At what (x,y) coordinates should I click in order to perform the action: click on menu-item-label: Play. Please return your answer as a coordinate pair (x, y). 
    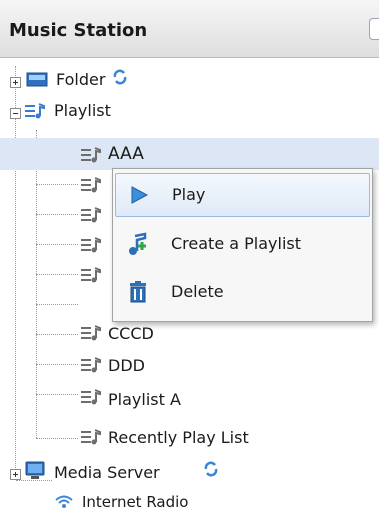
    Looking at the image, I should click on (189, 194).